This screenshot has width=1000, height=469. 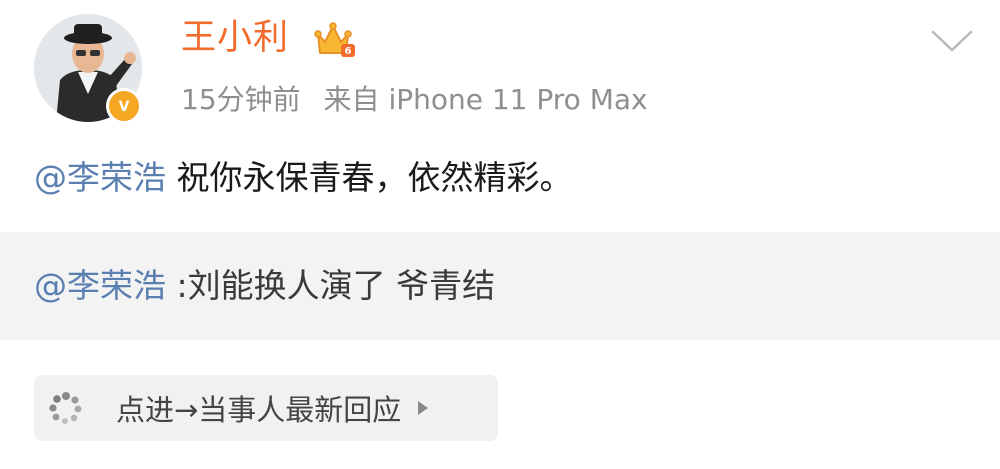 What do you see at coordinates (952, 41) in the screenshot?
I see `chevron-down-icon` at bounding box center [952, 41].